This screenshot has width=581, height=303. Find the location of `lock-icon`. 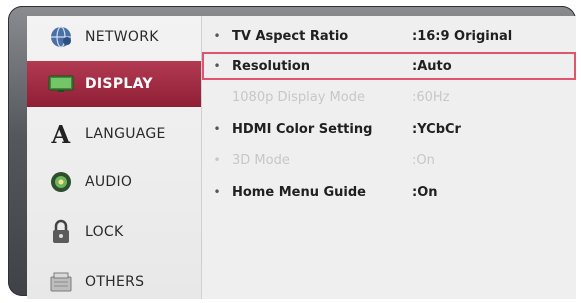

lock-icon is located at coordinates (61, 232).